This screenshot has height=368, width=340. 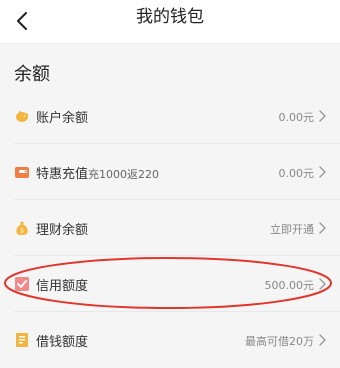 What do you see at coordinates (22, 340) in the screenshot?
I see `loan-card-icon` at bounding box center [22, 340].